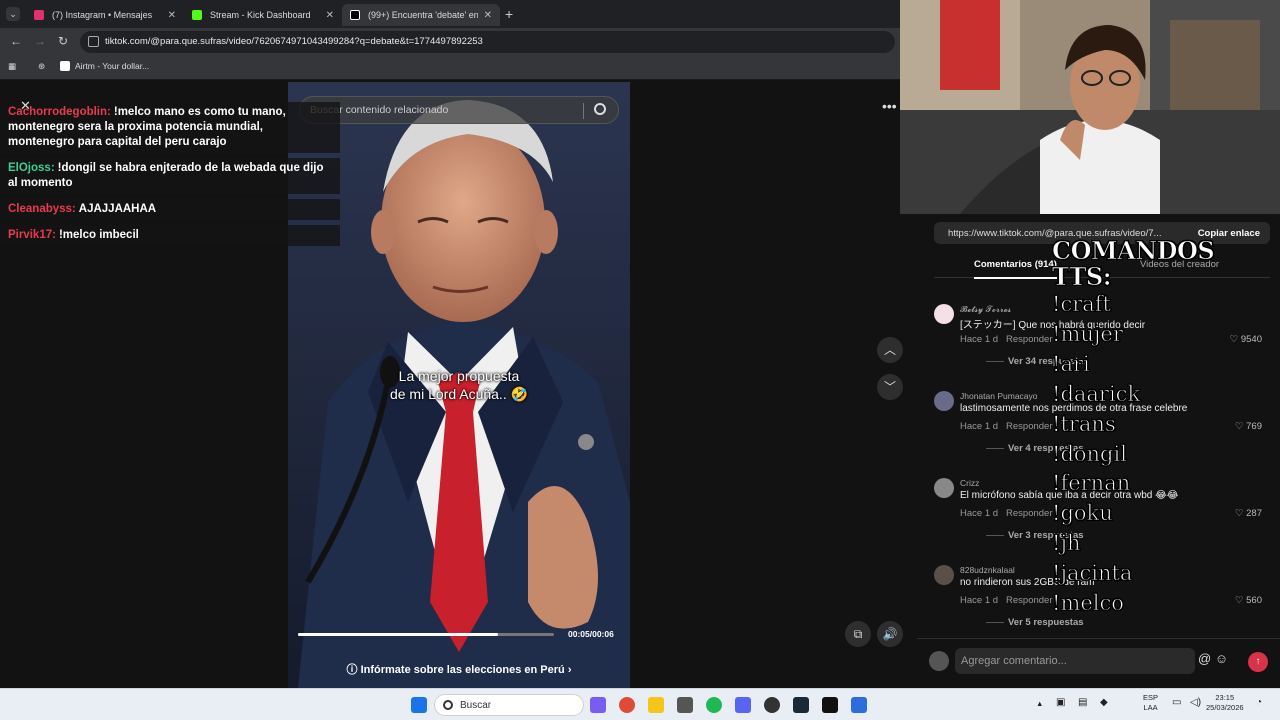 The height and width of the screenshot is (720, 1280). I want to click on video-progress-bar, so click(426, 634).